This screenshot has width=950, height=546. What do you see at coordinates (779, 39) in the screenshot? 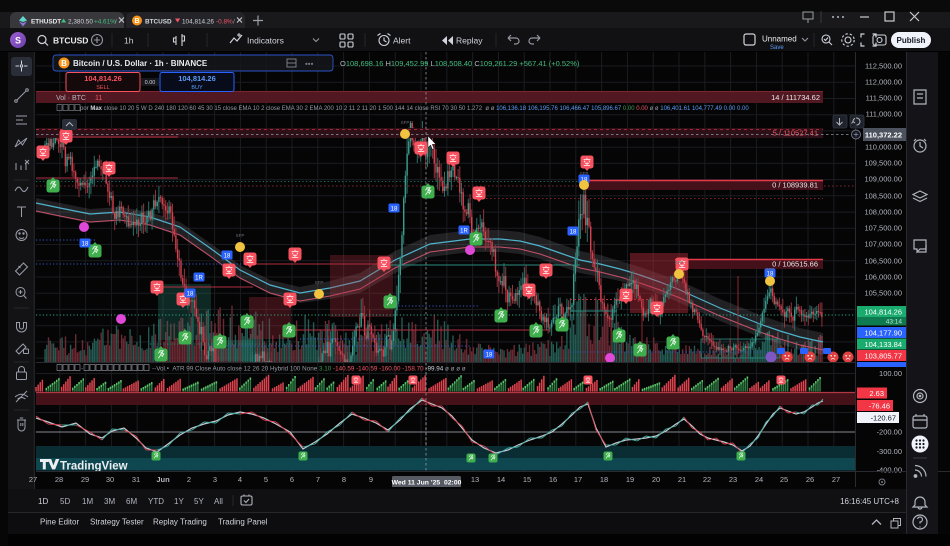
I see `svg-text: Unnamed` at bounding box center [779, 39].